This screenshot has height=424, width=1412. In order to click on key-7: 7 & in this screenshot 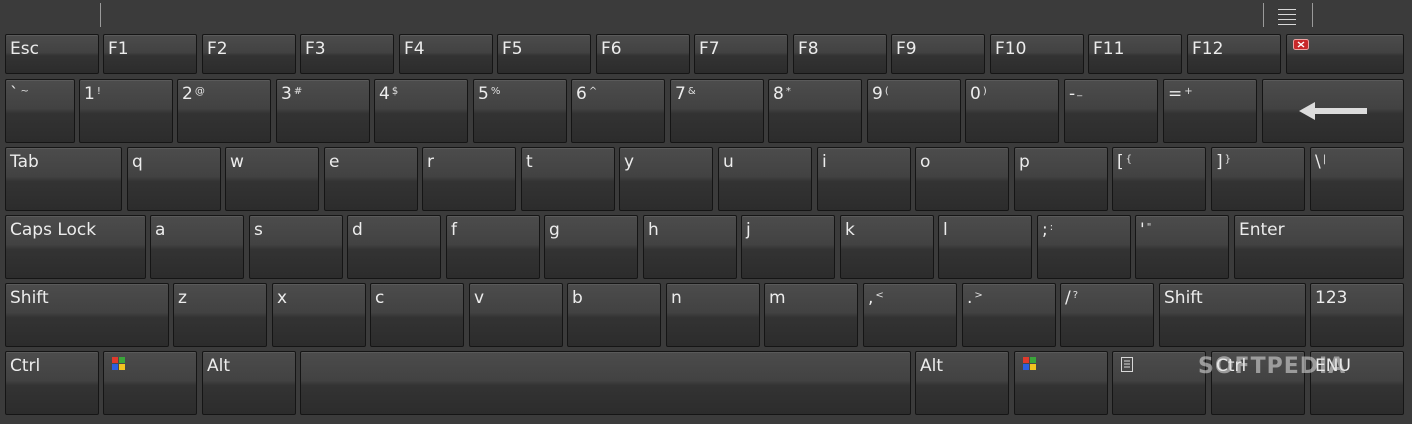, I will do `click(717, 111)`.